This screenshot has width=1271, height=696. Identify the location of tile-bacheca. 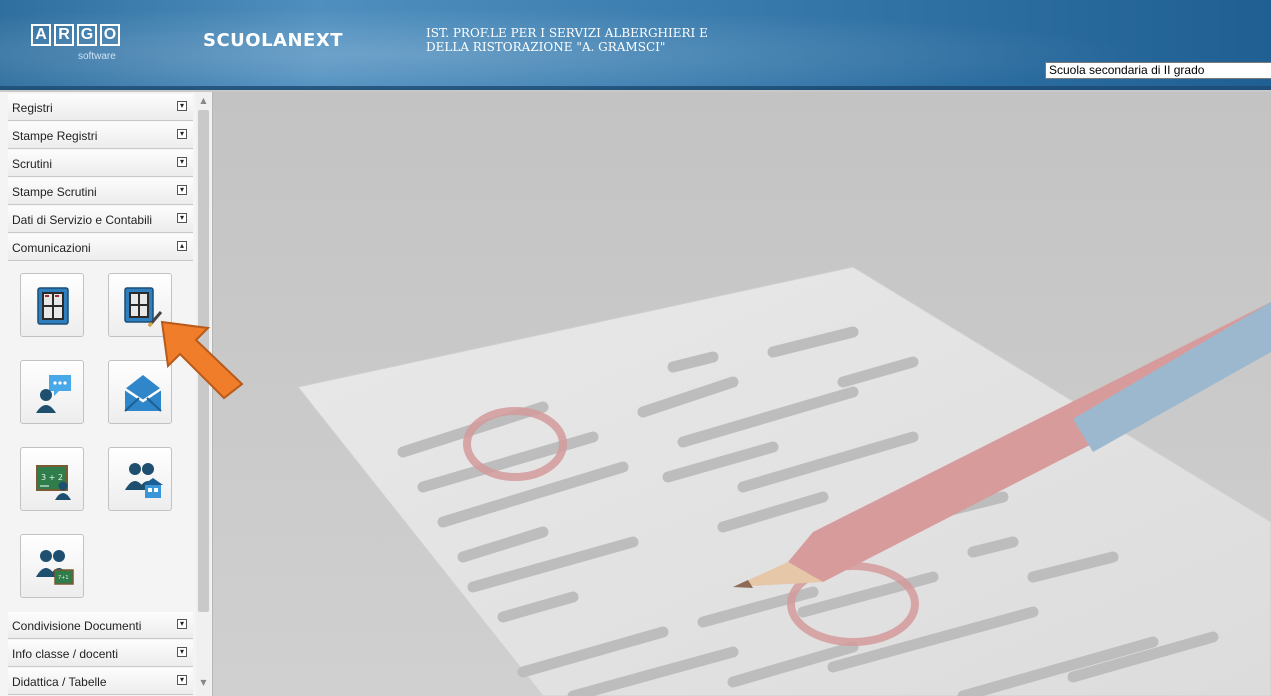
(52, 305).